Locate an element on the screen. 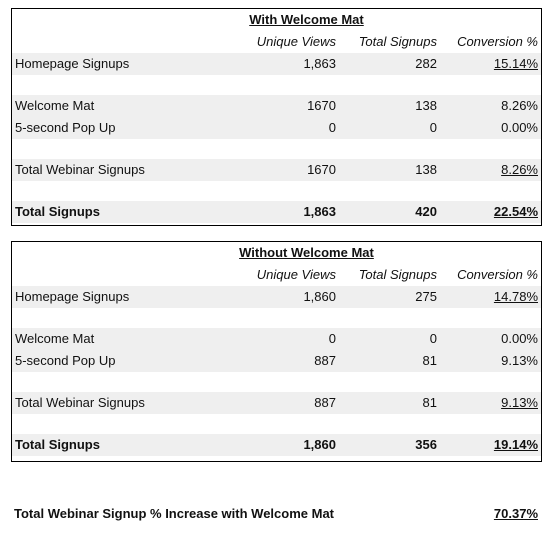  table-title-row: Without Welcome Mat is located at coordinates (276, 253).